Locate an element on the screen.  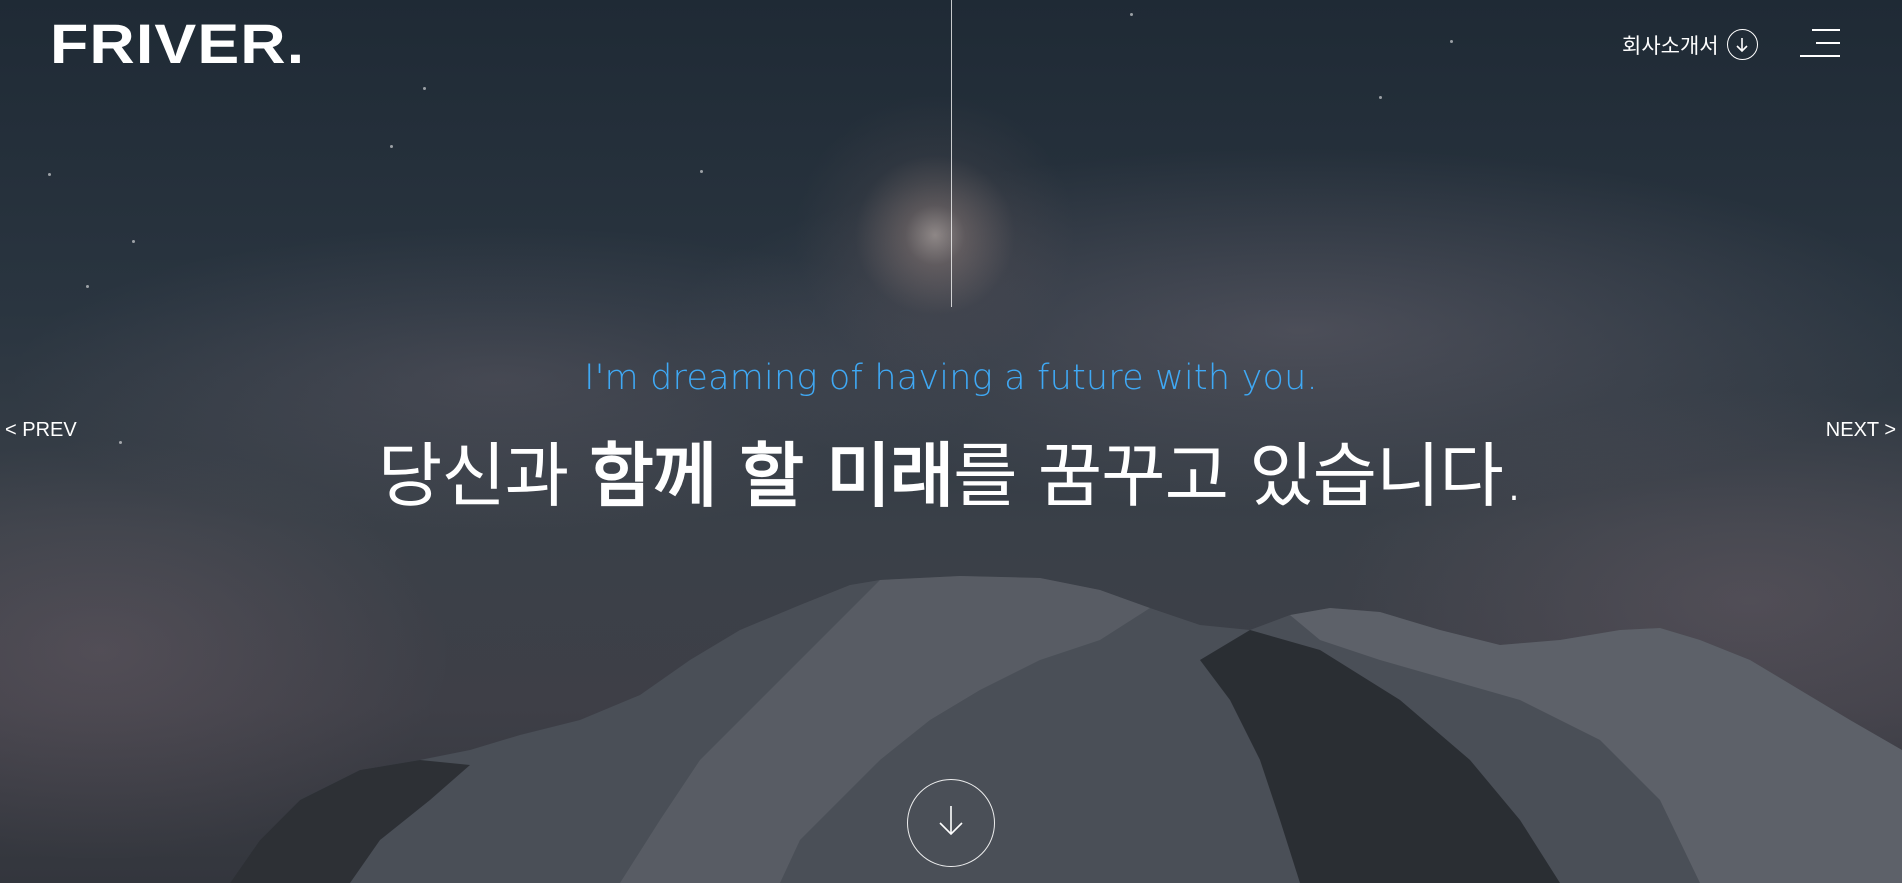
headline-part-2: 를 꿈꾸고 있습니다. is located at coordinates (1239, 476).